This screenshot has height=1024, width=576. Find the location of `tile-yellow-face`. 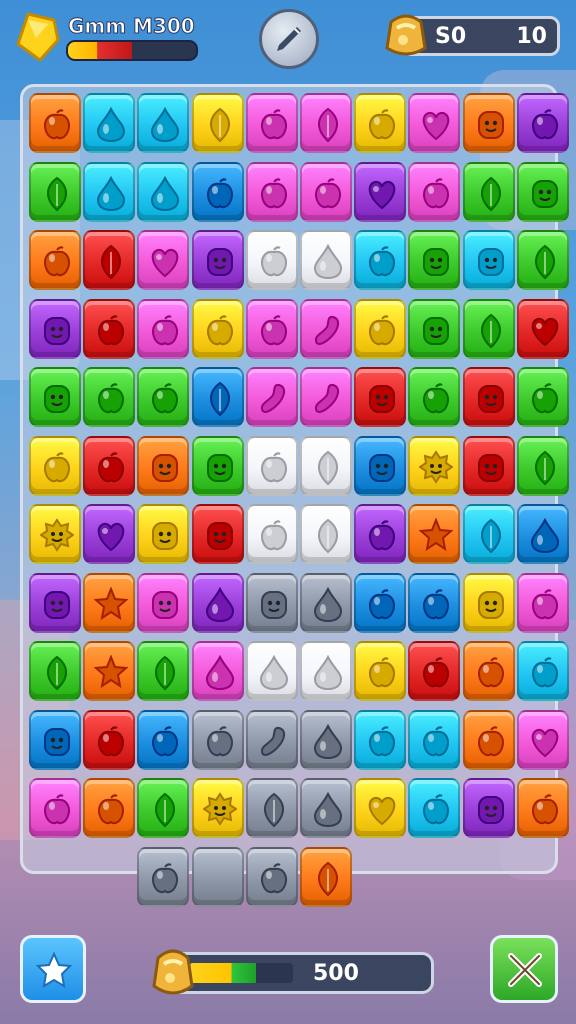

tile-yellow-face is located at coordinates (488, 602).